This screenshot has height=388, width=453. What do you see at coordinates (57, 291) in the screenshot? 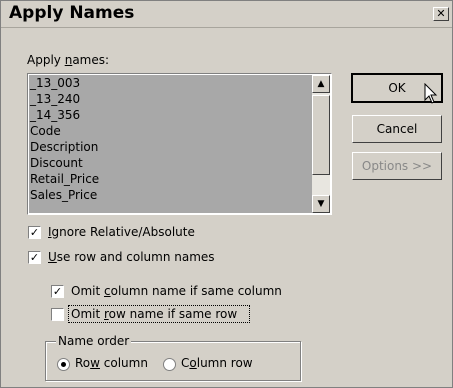
I see `omit-column-checkbox: ✓` at bounding box center [57, 291].